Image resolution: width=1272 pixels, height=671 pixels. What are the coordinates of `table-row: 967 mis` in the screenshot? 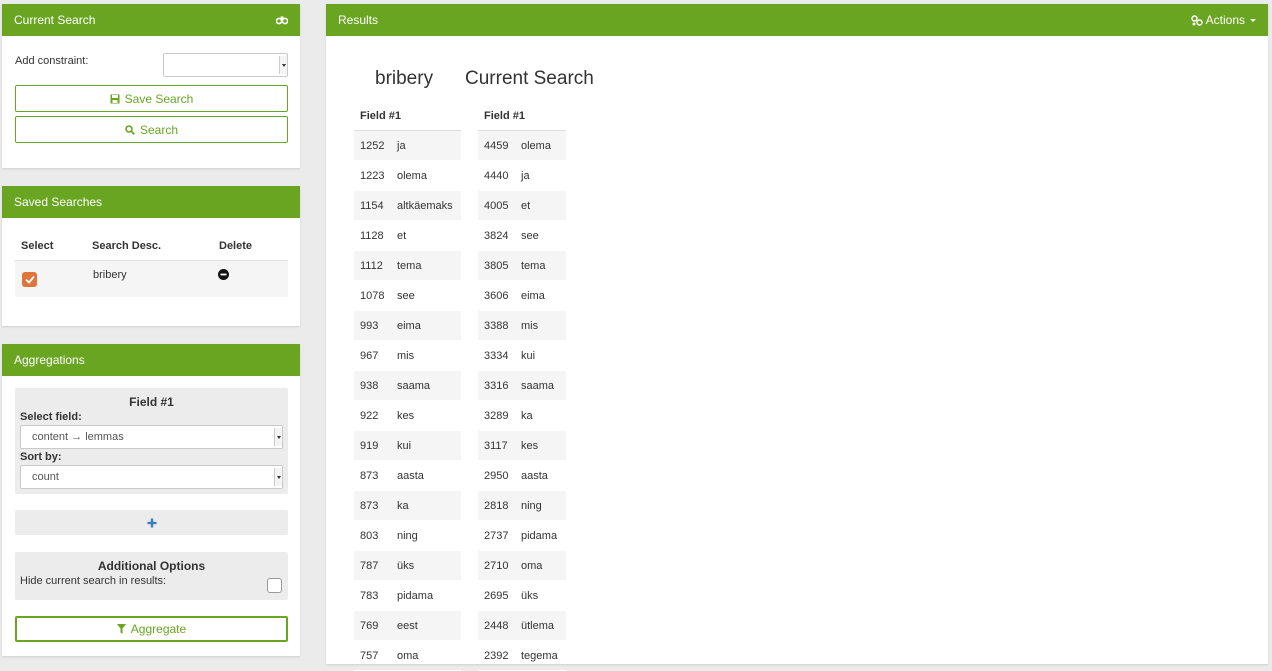 It's located at (407, 355).